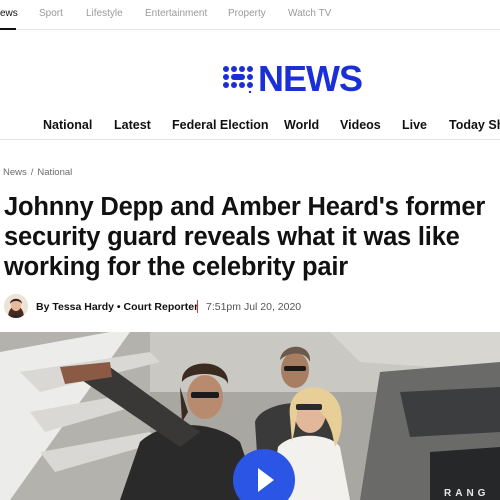  I want to click on nav-videos: Videos, so click(360, 125).